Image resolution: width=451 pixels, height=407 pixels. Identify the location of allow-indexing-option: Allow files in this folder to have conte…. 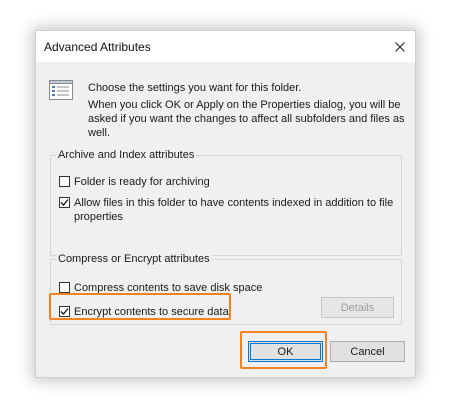
(227, 210).